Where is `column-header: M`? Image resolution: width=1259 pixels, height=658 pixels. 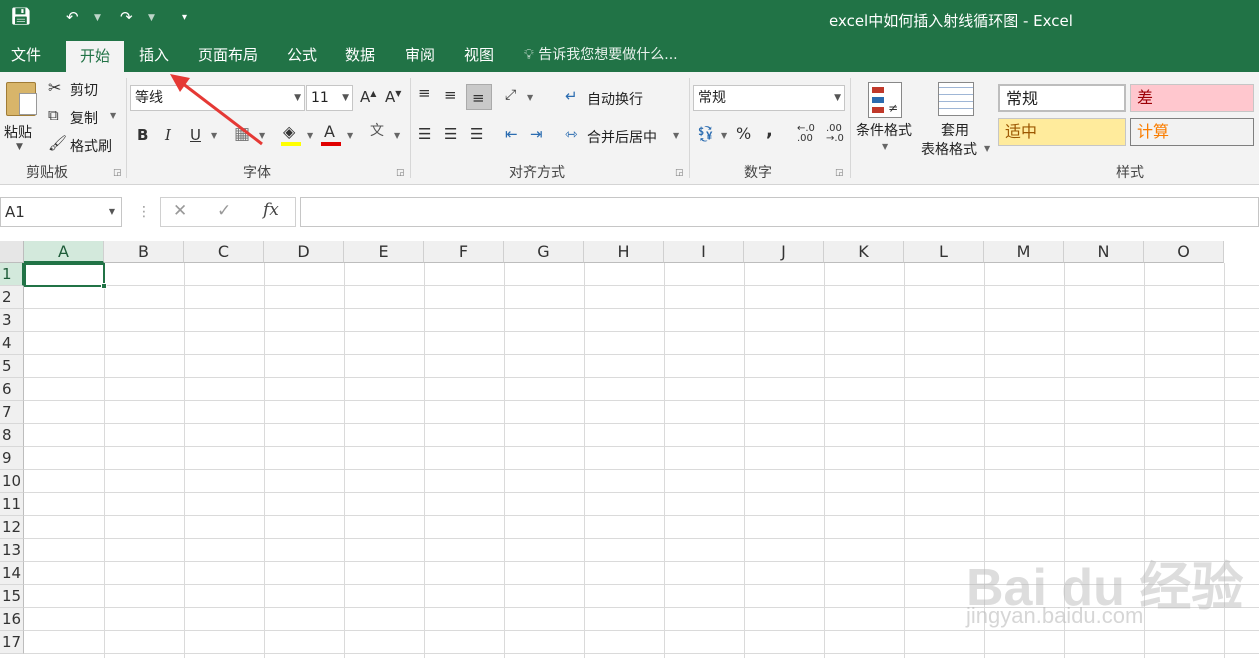
column-header: M is located at coordinates (1024, 252).